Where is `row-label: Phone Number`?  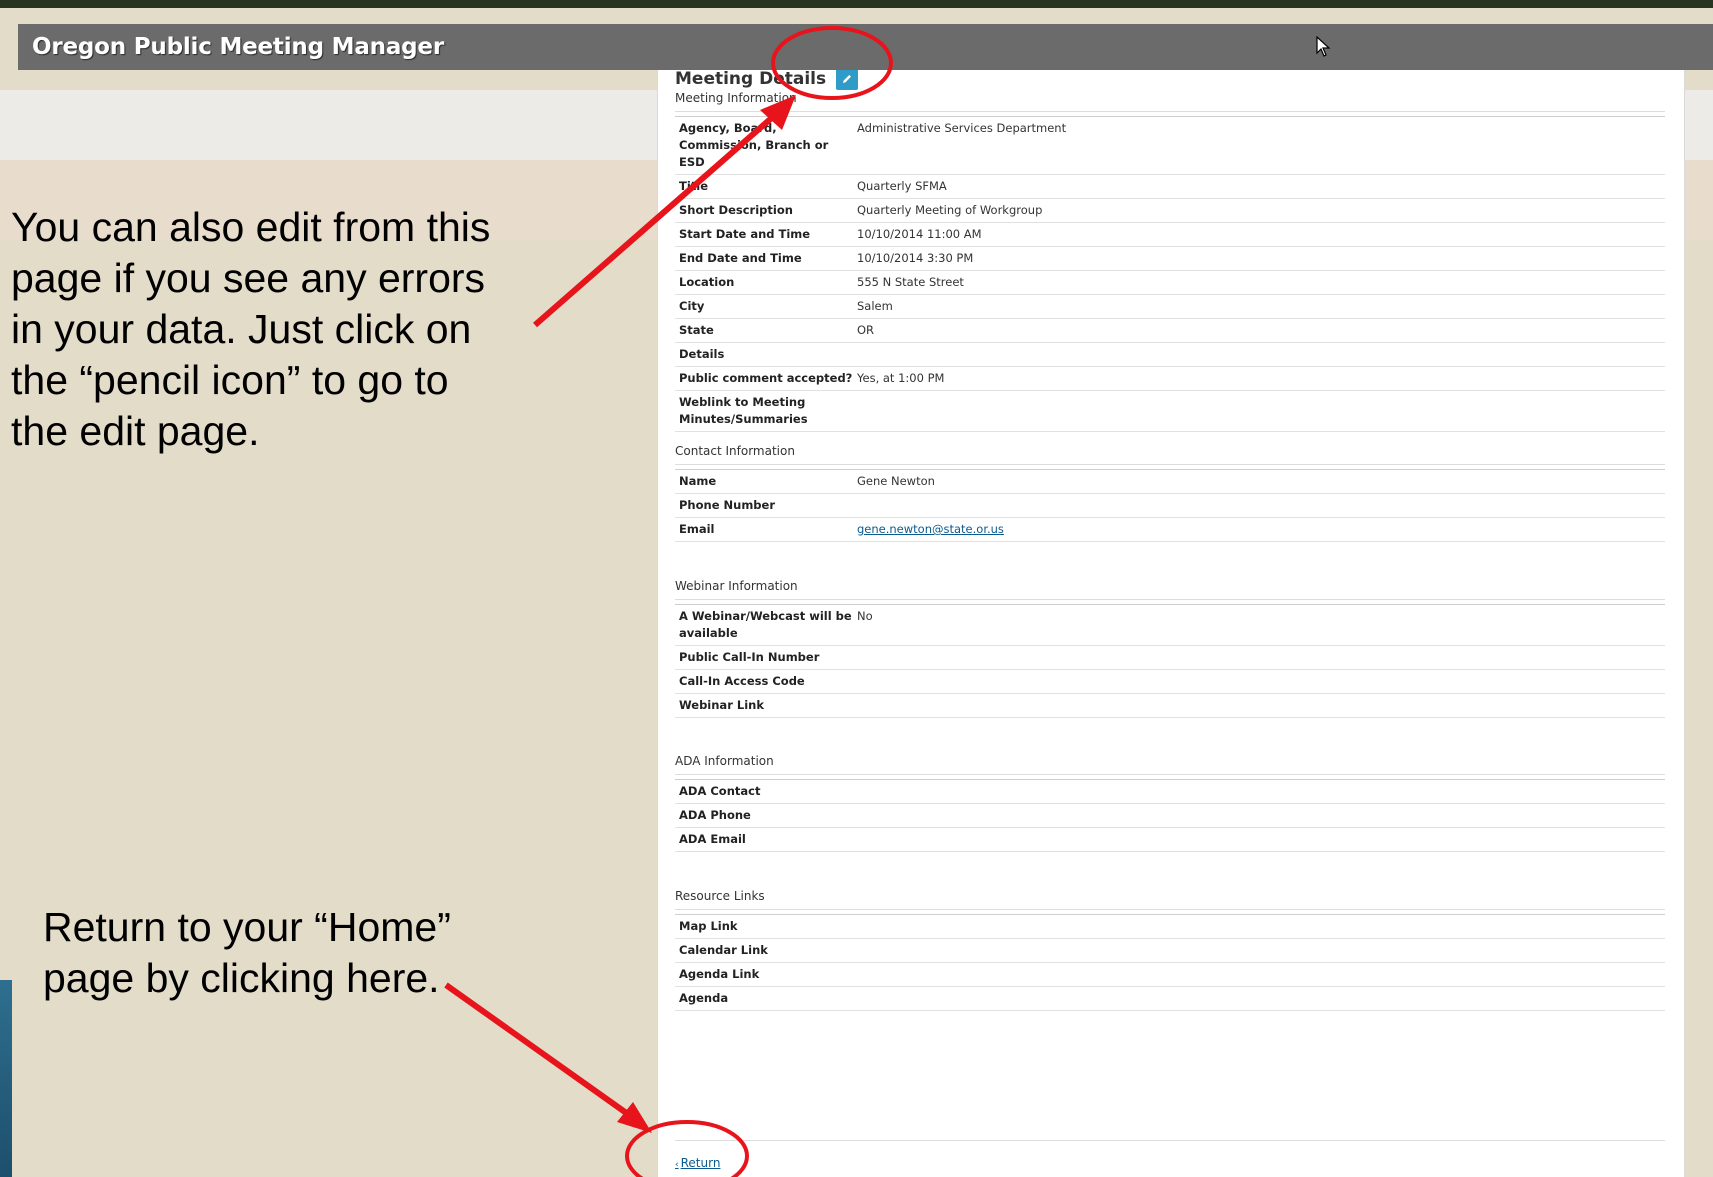
row-label: Phone Number is located at coordinates (727, 505).